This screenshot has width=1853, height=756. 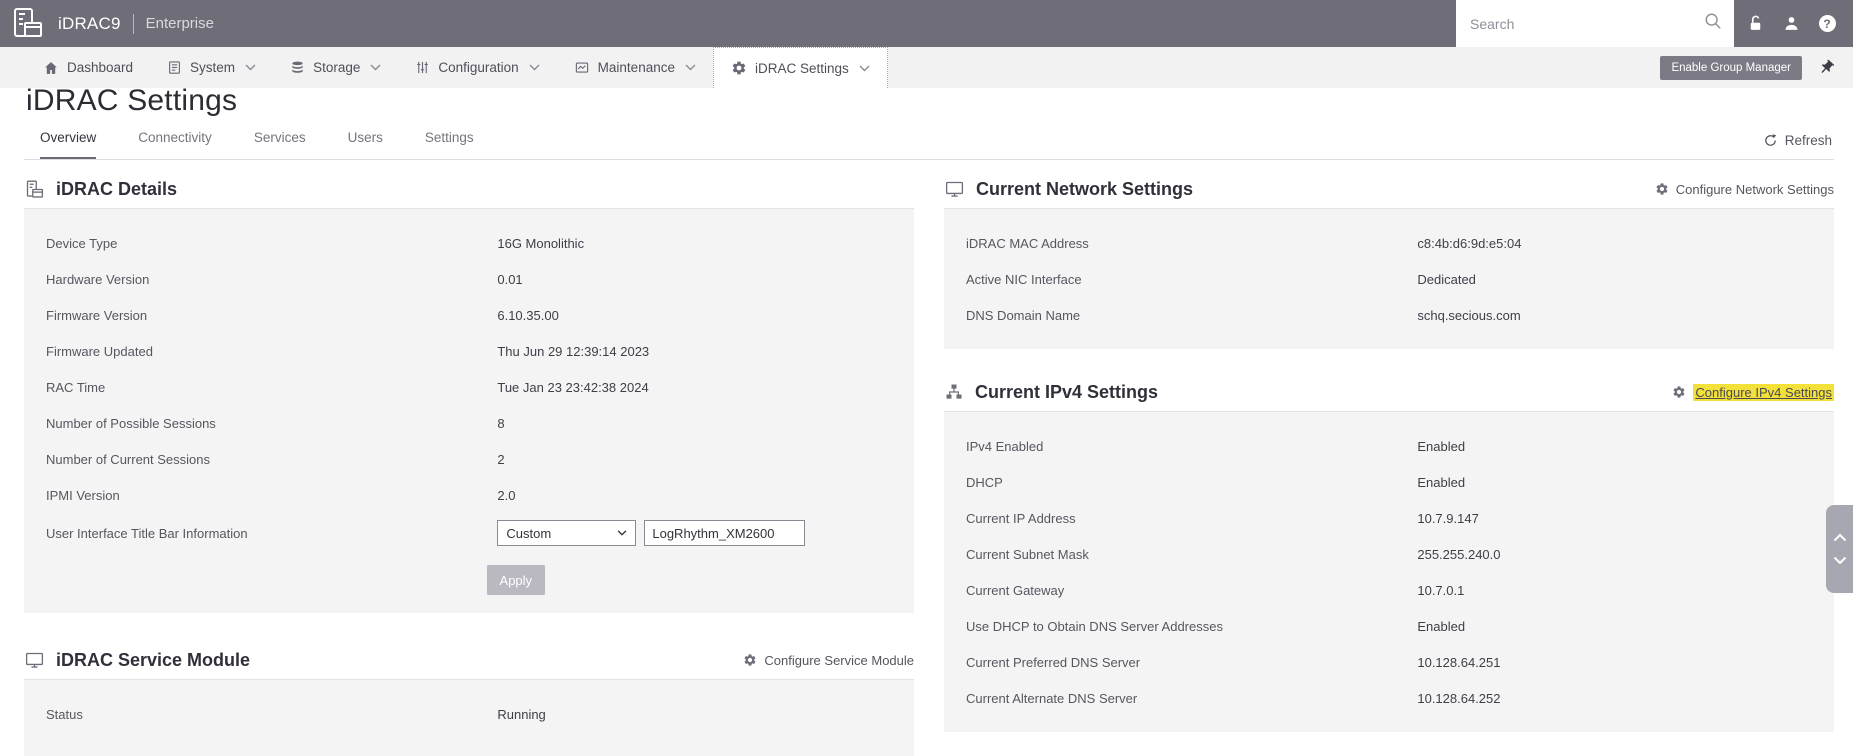 I want to click on tab: Connectivity, so click(x=175, y=145).